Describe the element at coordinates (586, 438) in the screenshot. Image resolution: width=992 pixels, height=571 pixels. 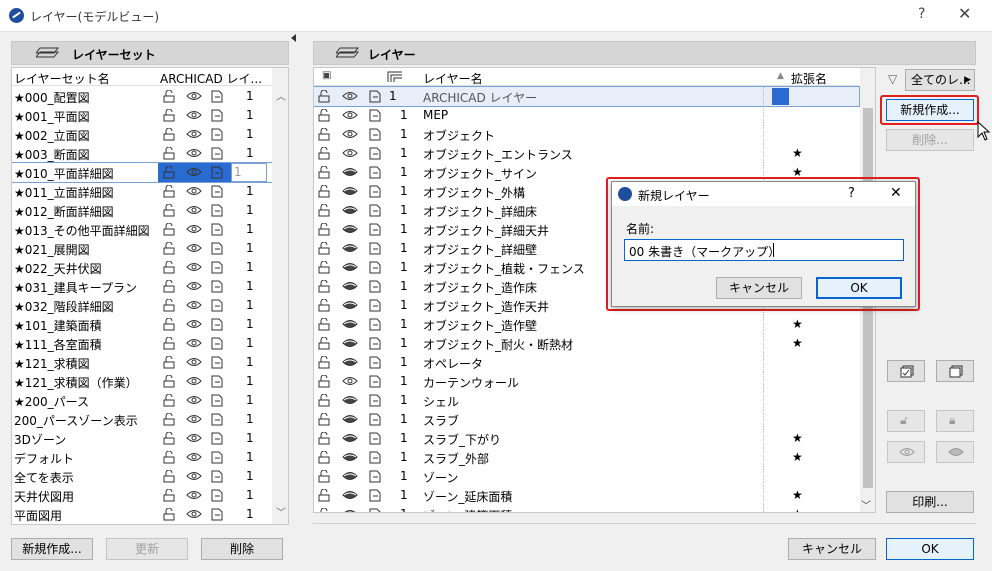
I see `layer-row: 1 スラブ_下がり ★` at that location.